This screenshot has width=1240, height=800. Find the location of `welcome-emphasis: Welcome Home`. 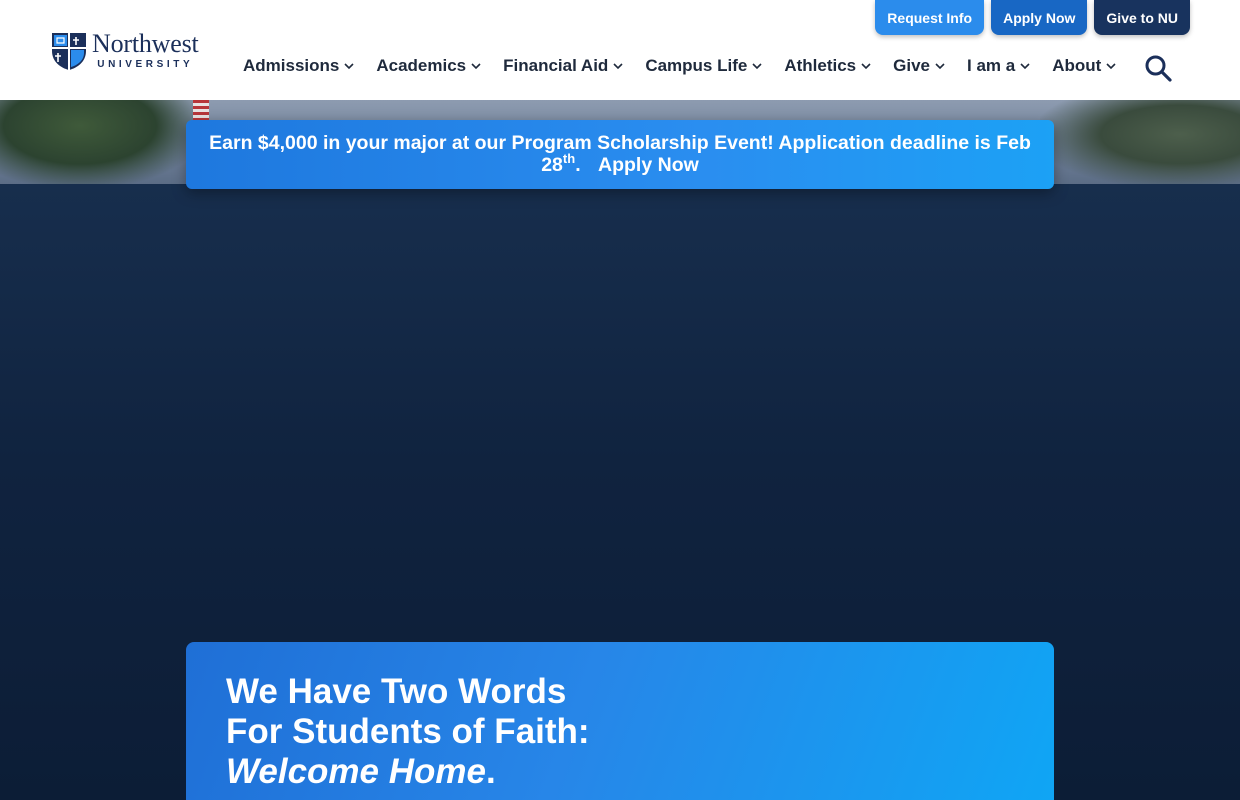

welcome-emphasis: Welcome Home is located at coordinates (356, 771).